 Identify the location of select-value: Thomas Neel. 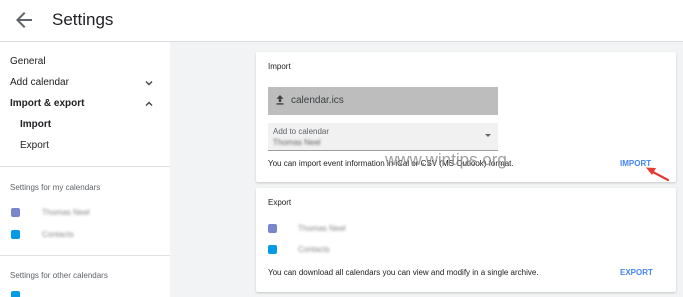
(297, 142).